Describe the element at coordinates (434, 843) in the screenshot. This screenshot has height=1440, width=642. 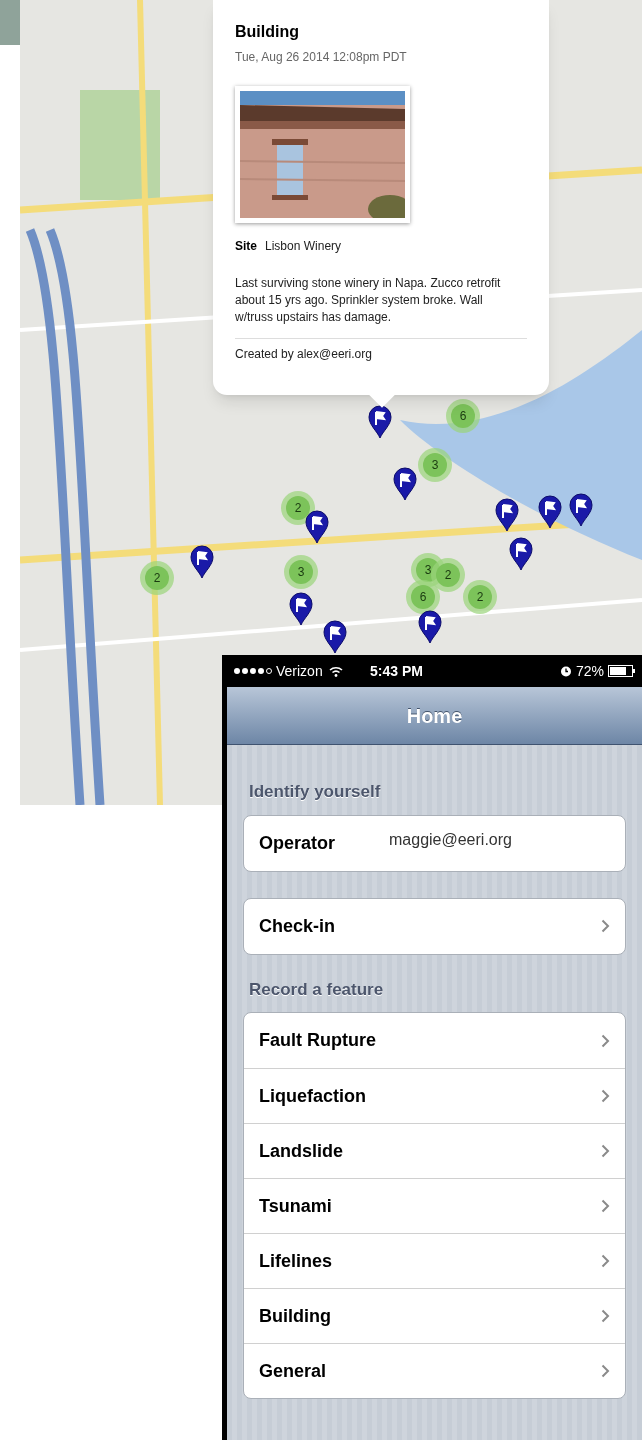
I see `operator-field: Operator maggie@eeri.org` at that location.